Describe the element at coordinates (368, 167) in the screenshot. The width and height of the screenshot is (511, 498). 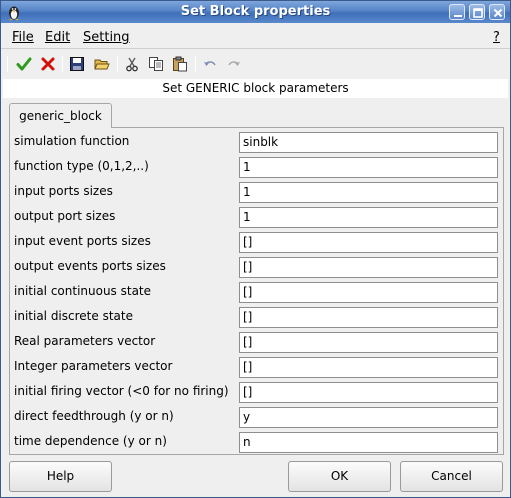
I see `function-type-input: 1` at that location.